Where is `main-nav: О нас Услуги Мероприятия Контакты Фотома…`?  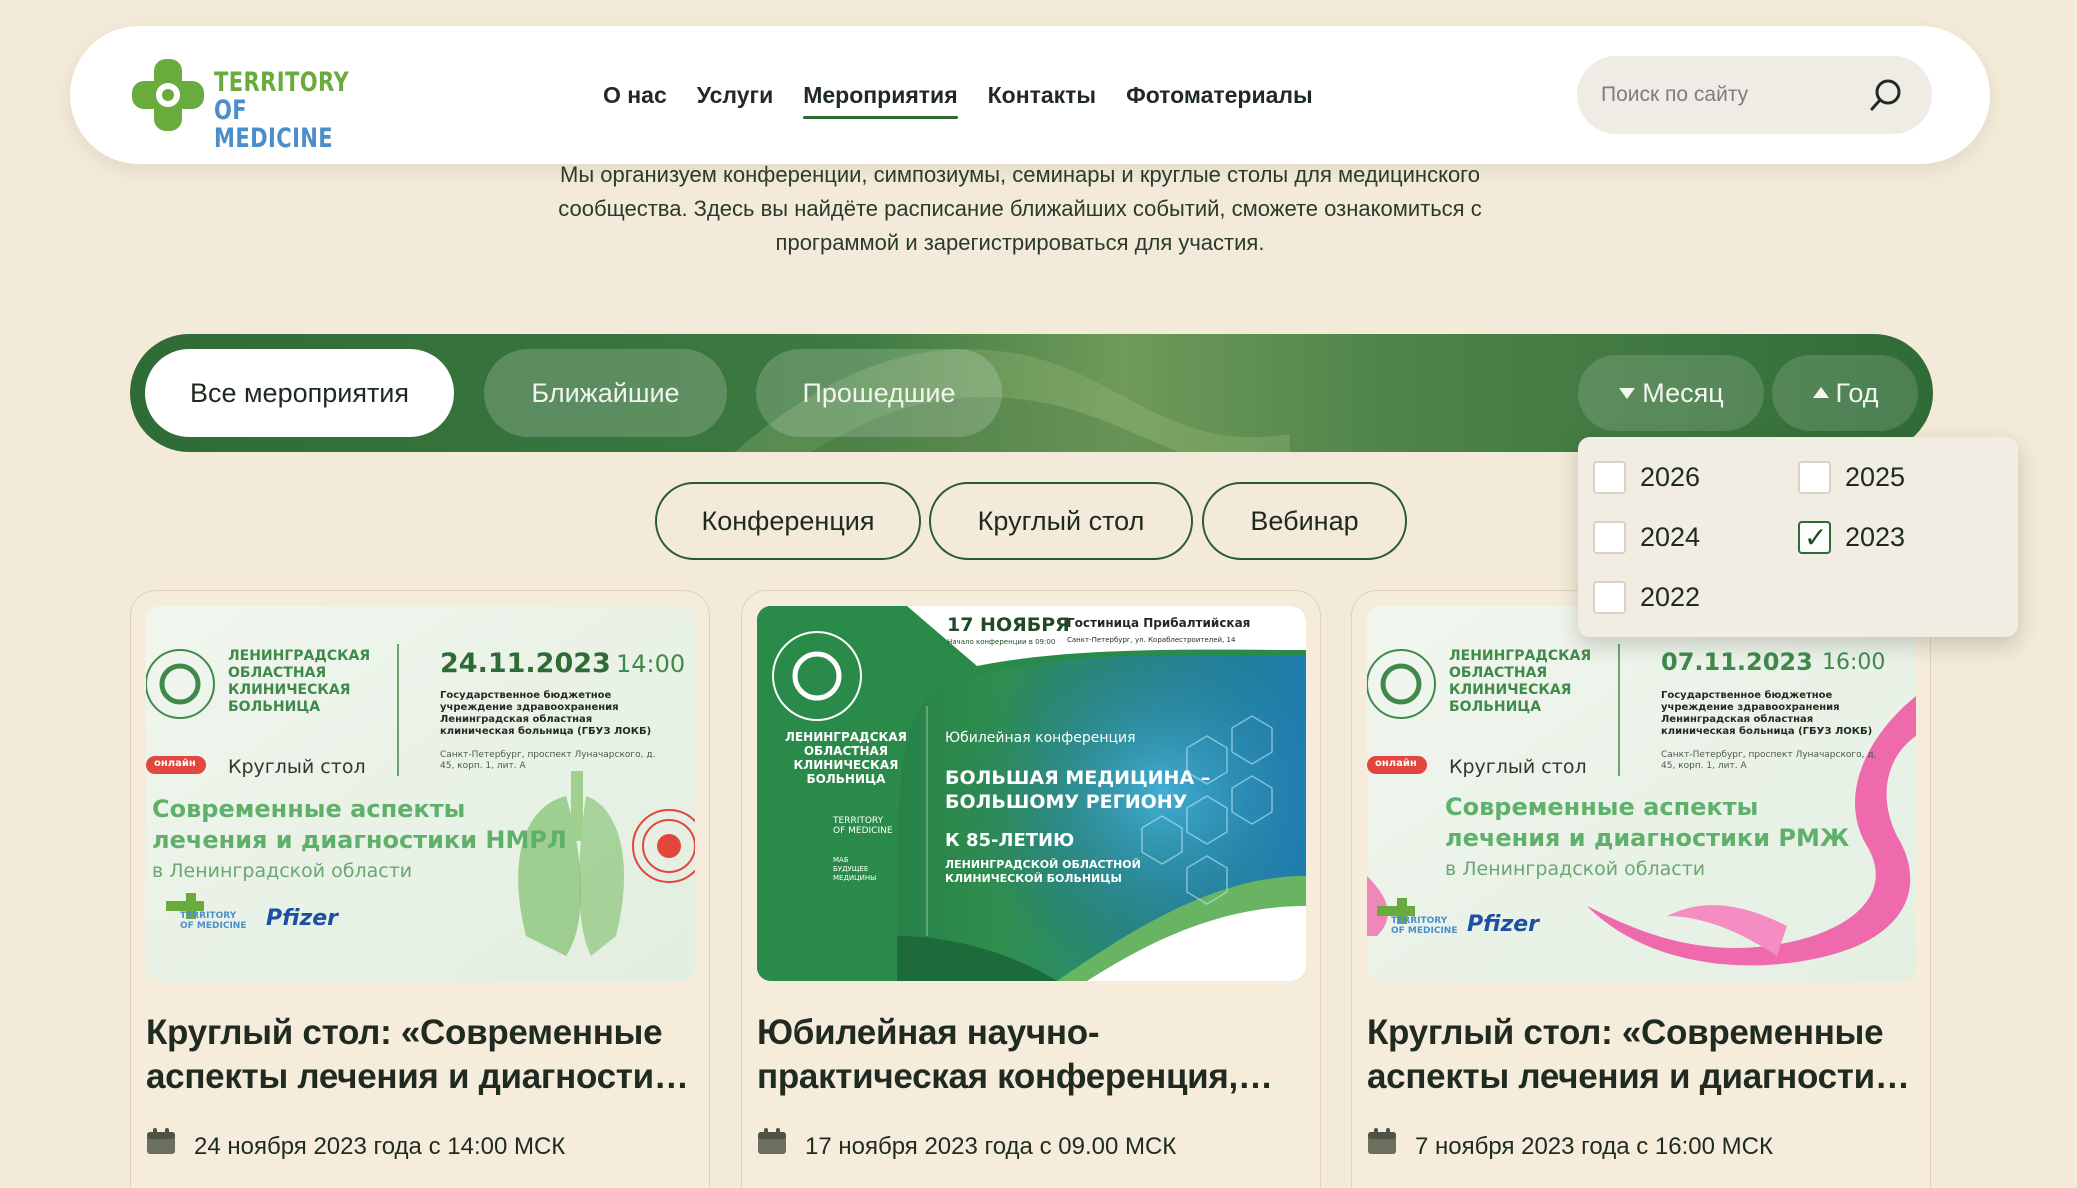
main-nav: О нас Услуги Мероприятия Контакты Фотома… is located at coordinates (958, 95).